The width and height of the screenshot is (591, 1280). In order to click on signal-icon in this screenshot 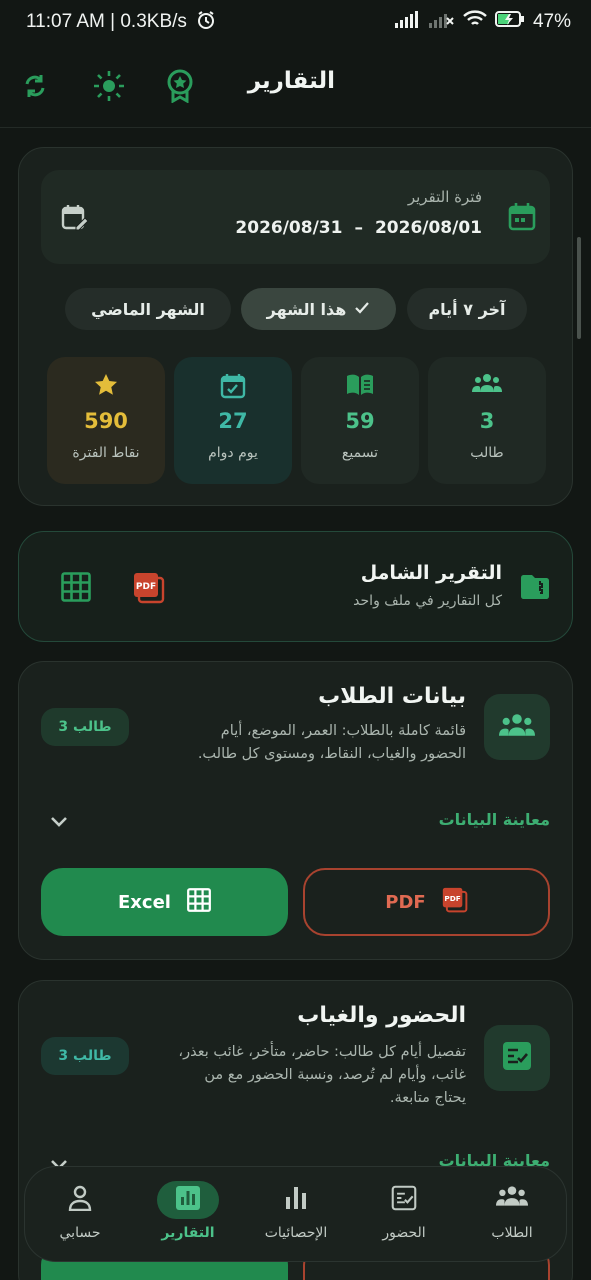, I will do `click(407, 22)`.